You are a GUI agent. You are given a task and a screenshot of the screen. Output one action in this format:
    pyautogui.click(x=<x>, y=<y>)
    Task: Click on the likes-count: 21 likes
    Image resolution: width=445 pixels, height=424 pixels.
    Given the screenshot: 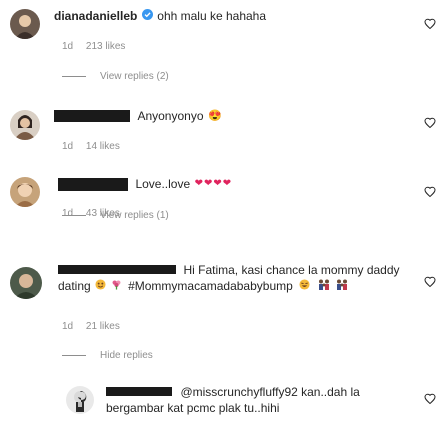 What is the action you would take?
    pyautogui.click(x=103, y=326)
    